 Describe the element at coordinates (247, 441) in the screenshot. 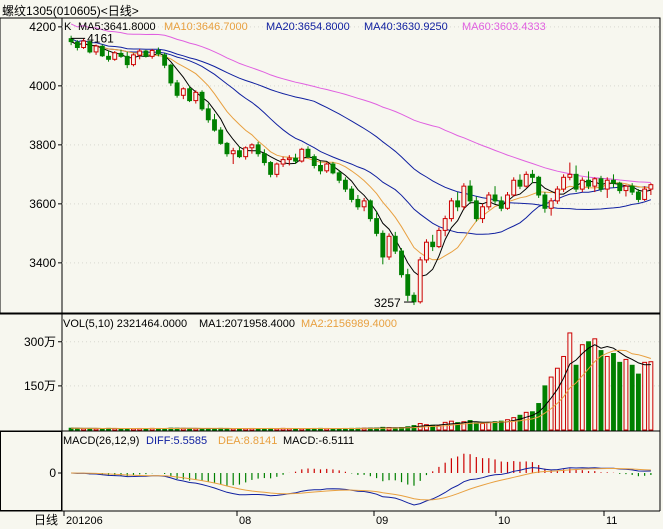

I see `macd-legend-dea: DEA:8.8141` at that location.